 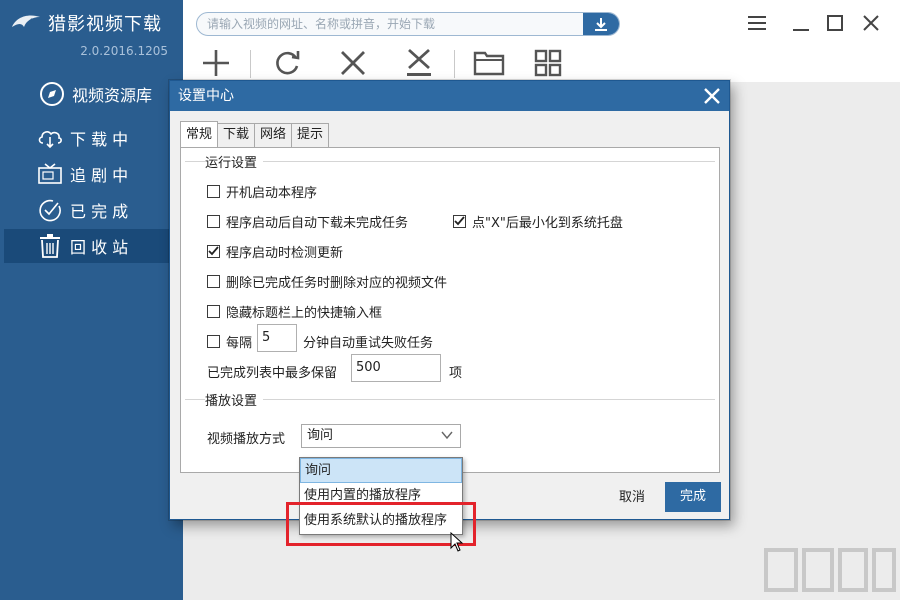 I want to click on trash-icon, so click(x=50, y=246).